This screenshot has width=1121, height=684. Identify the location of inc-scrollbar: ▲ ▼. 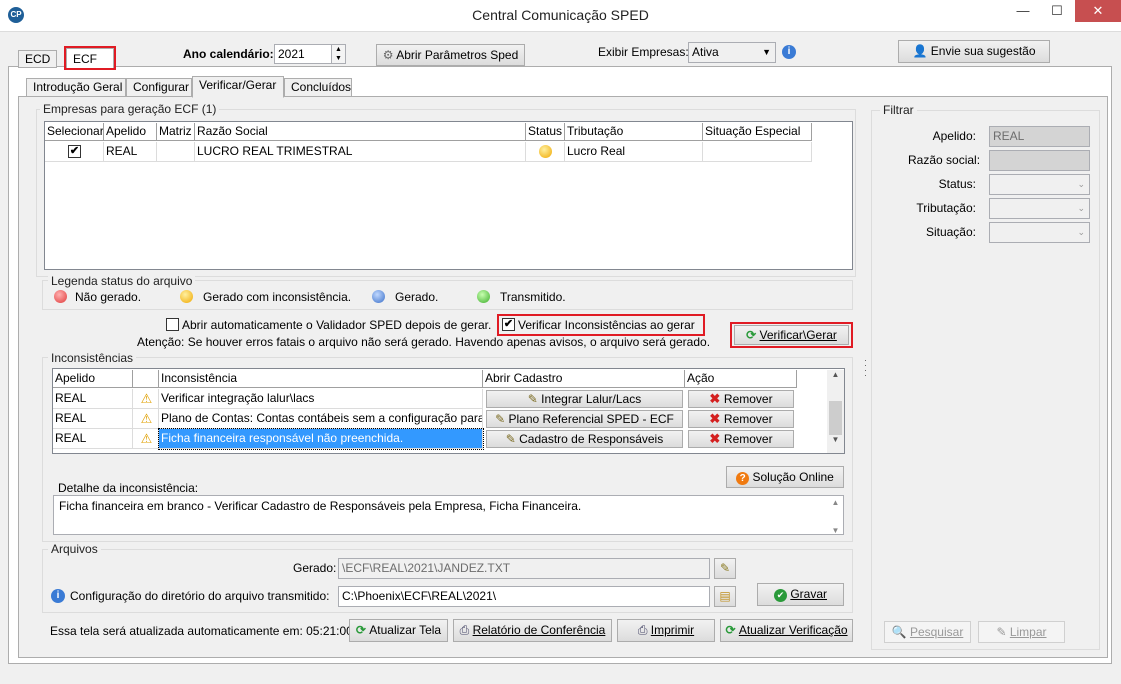
(835, 411).